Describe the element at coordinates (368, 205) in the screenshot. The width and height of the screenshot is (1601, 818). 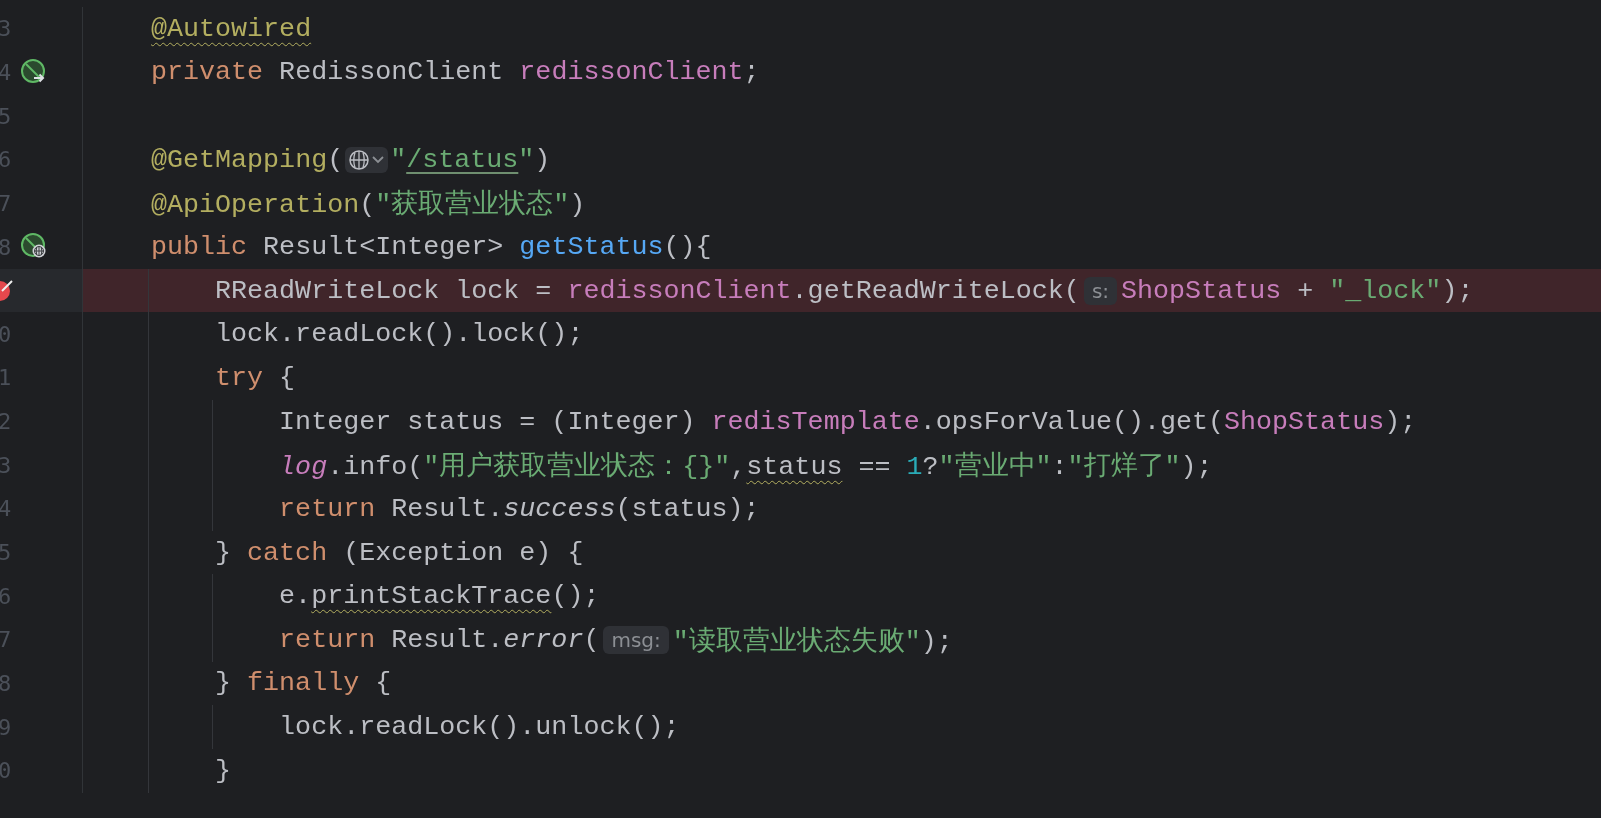
I see `code-text: @ApiOperation("获取营业状态")` at that location.